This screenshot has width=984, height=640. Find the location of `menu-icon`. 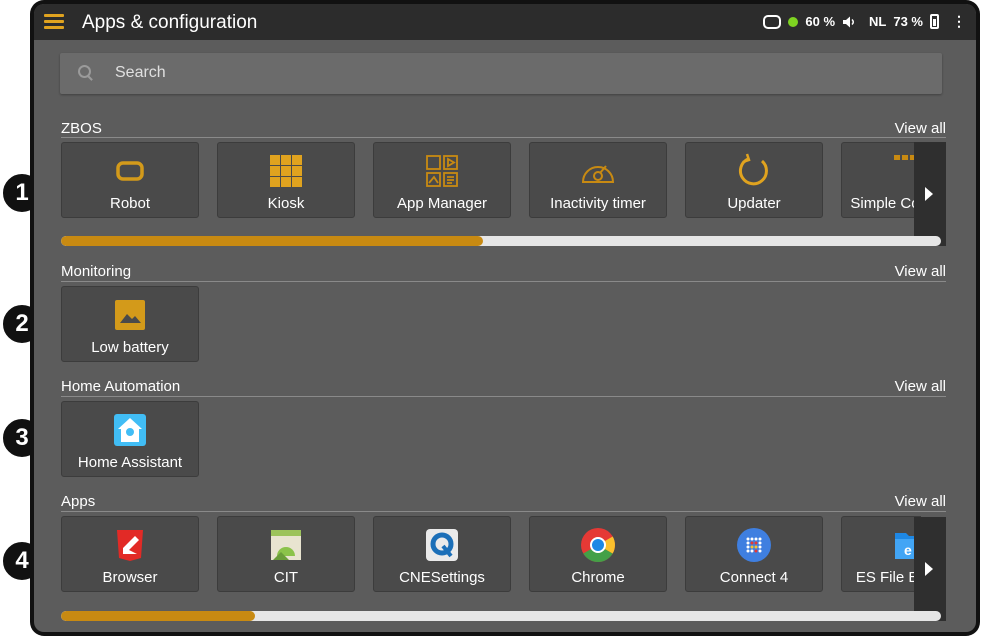

menu-icon is located at coordinates (54, 22).